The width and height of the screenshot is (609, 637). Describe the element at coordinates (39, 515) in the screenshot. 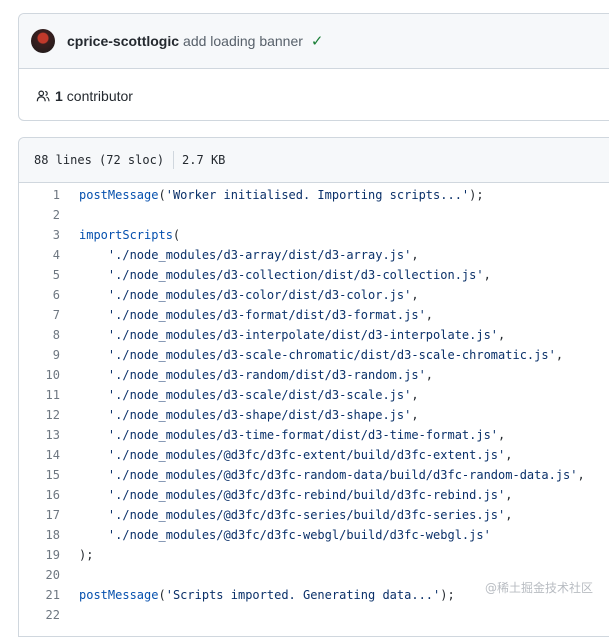

I see `line-number: 17` at that location.